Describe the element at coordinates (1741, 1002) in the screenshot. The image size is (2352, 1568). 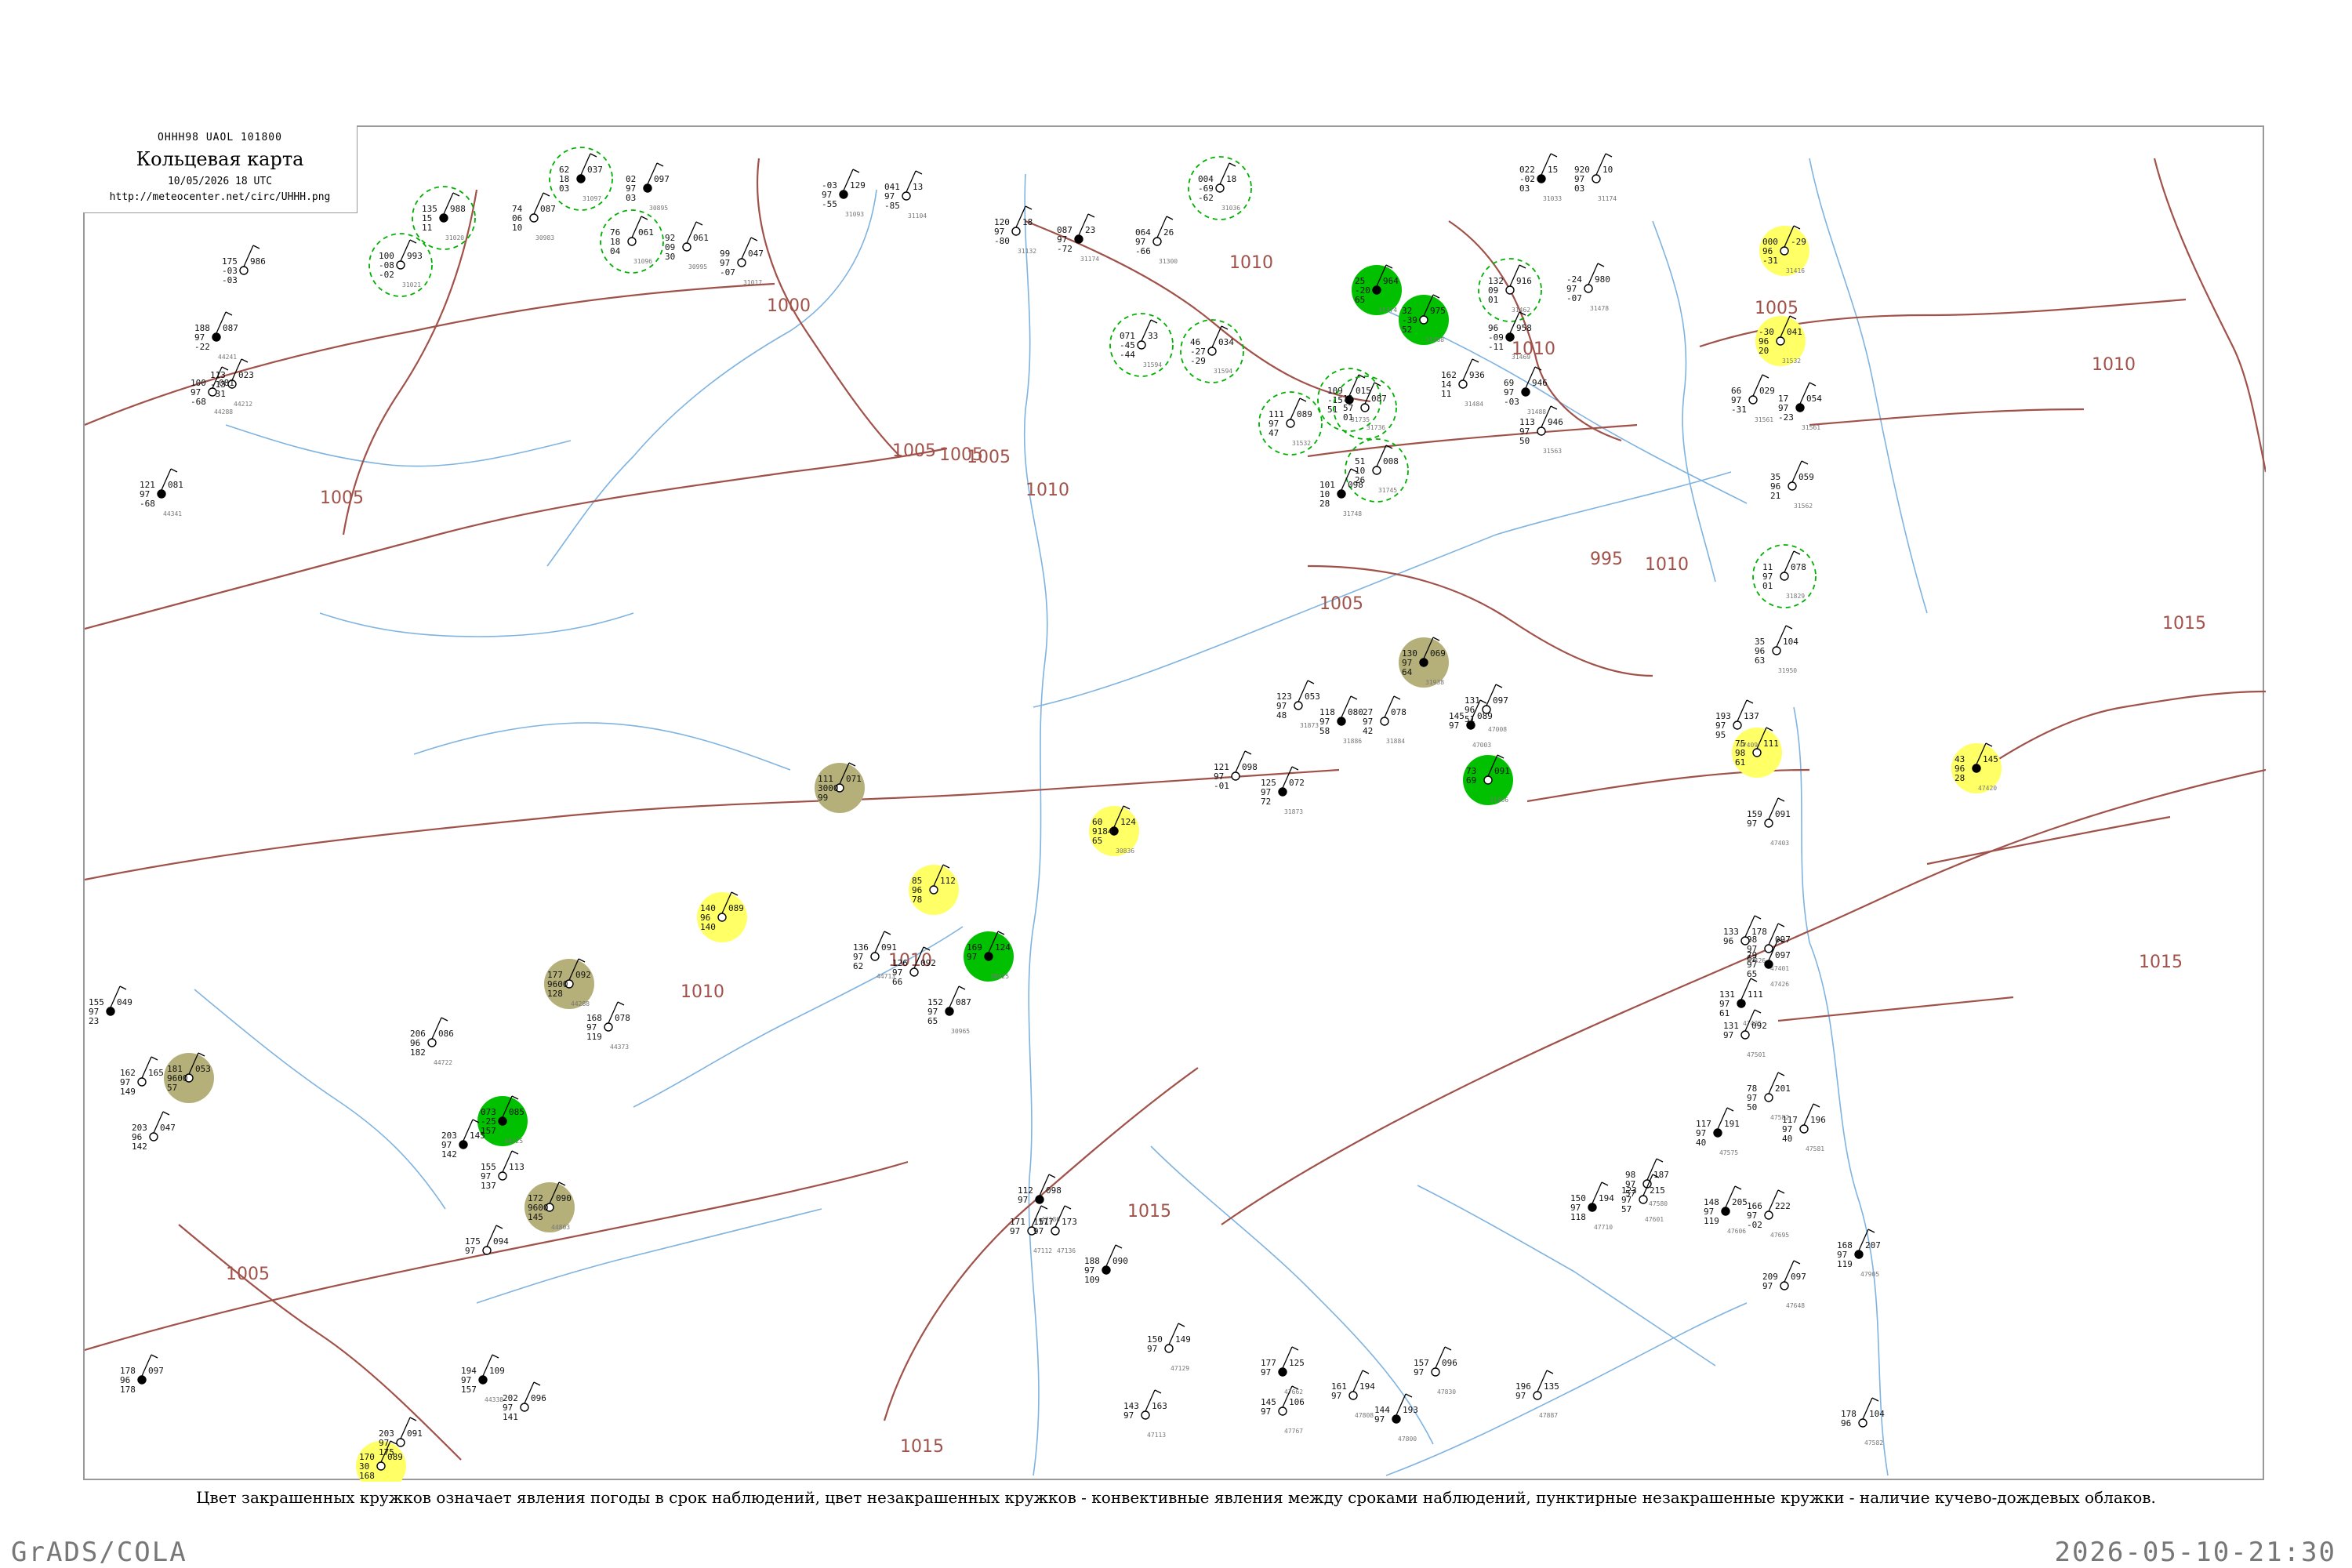
I see `weather-station: 131 111976147425` at that location.